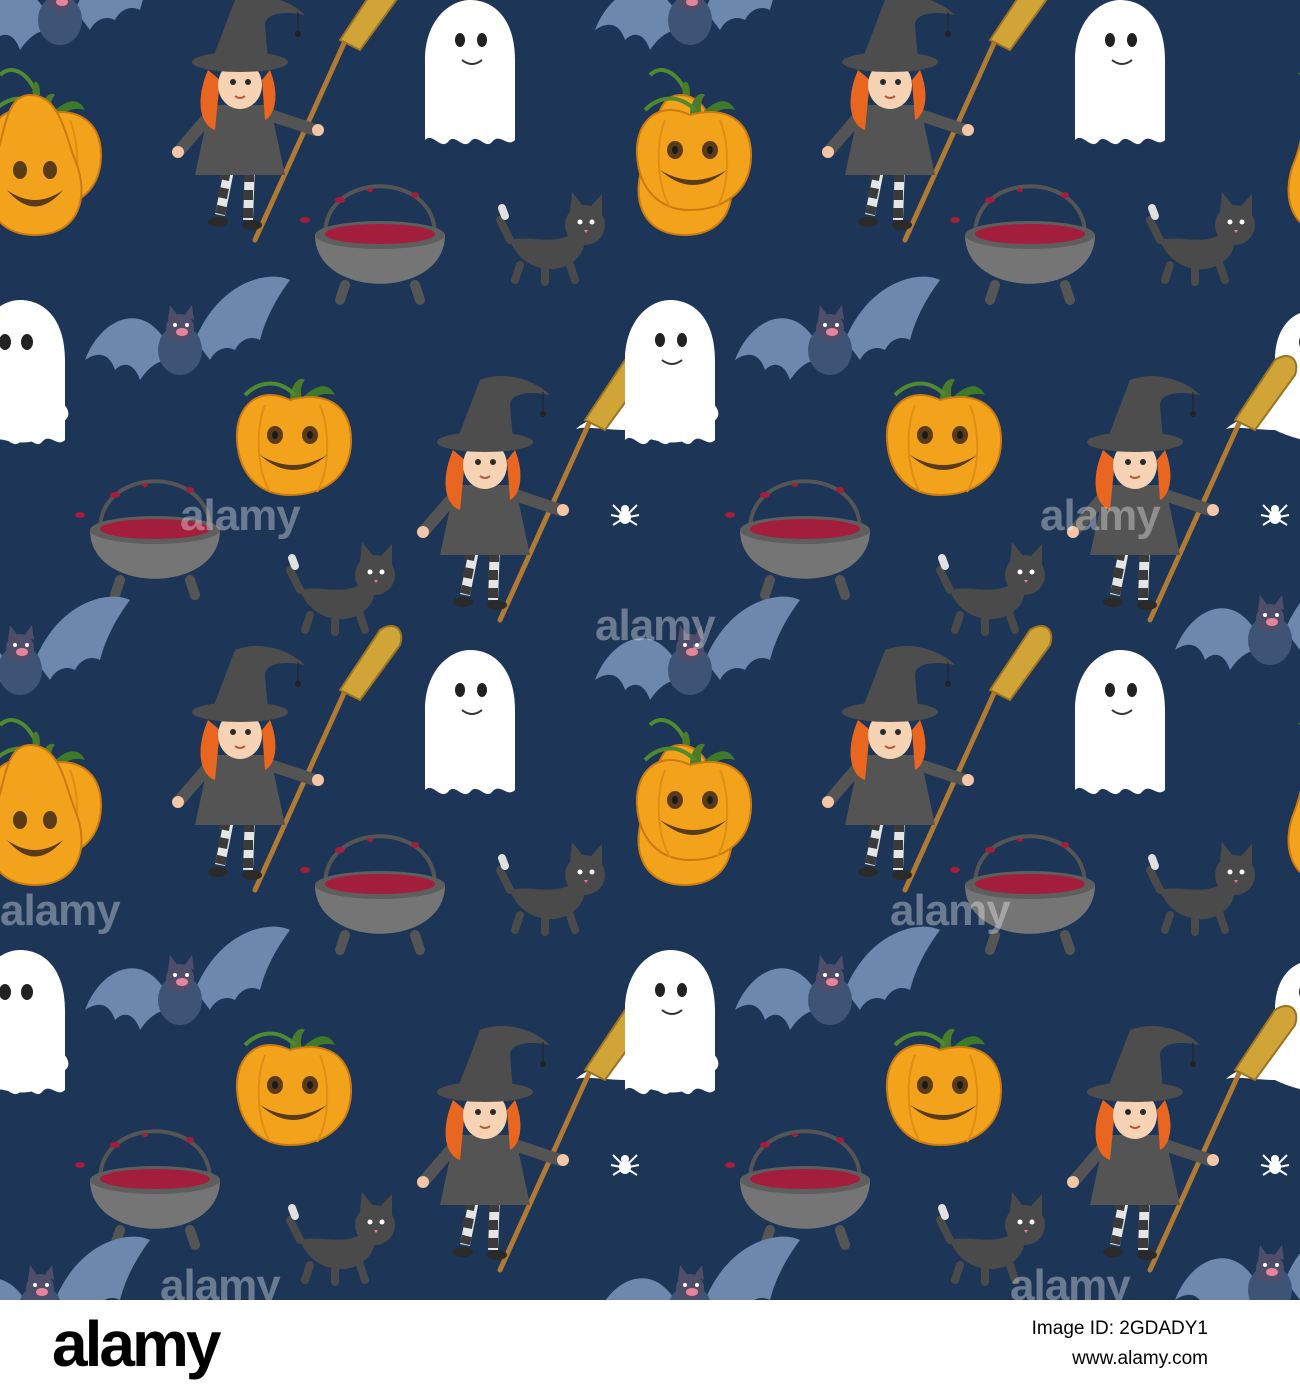 The width and height of the screenshot is (1300, 1390). What do you see at coordinates (650, 1345) in the screenshot?
I see `stock-footer: alamy Image ID: 2GDADY1 www.alamy.com` at bounding box center [650, 1345].